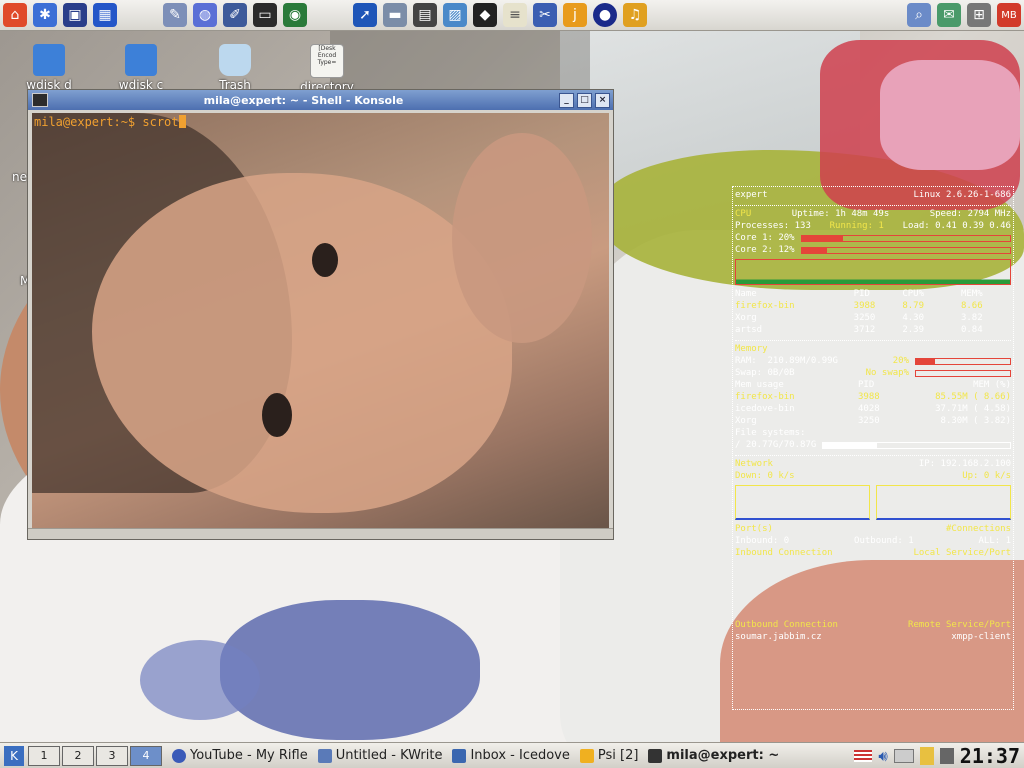 The height and width of the screenshot is (768, 1024). I want to click on photo-icon: ▨, so click(455, 15).